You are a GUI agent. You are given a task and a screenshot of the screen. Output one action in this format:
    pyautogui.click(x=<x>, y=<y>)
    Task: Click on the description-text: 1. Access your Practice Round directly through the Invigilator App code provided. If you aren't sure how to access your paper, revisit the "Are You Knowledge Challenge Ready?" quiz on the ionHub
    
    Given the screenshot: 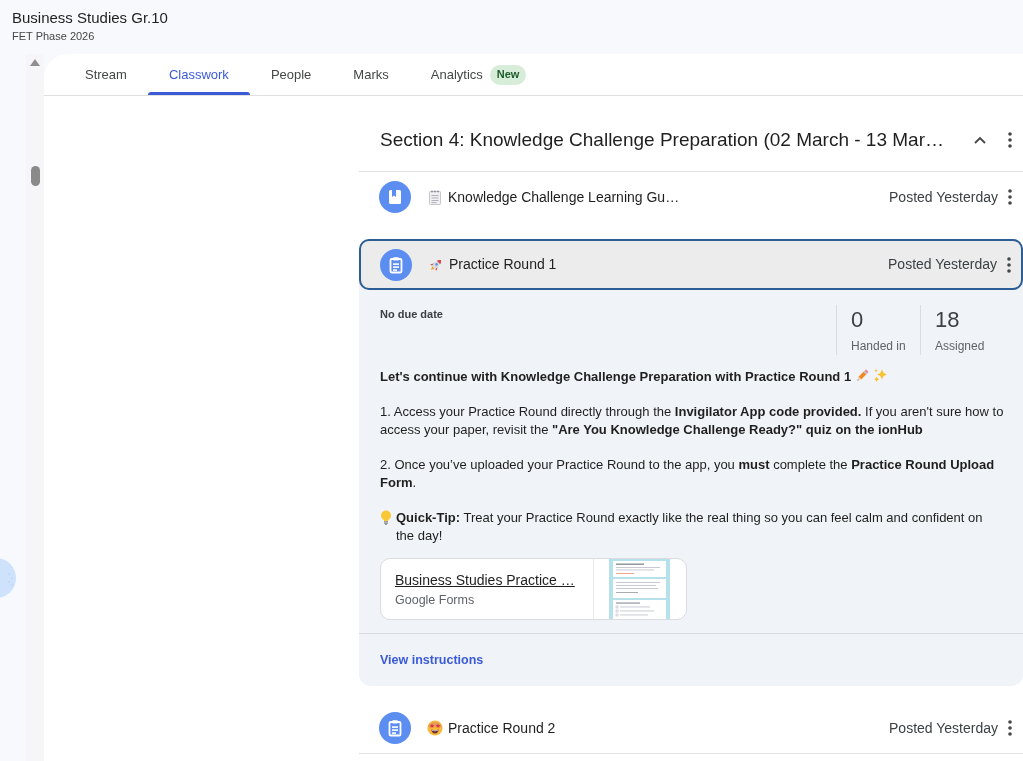 What is the action you would take?
    pyautogui.click(x=692, y=420)
    